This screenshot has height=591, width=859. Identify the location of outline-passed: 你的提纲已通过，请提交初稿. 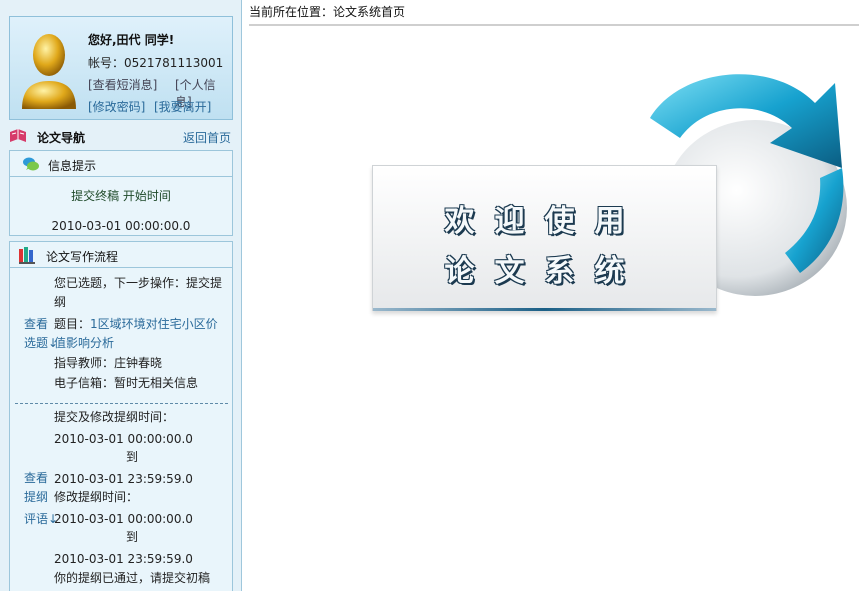
(132, 578).